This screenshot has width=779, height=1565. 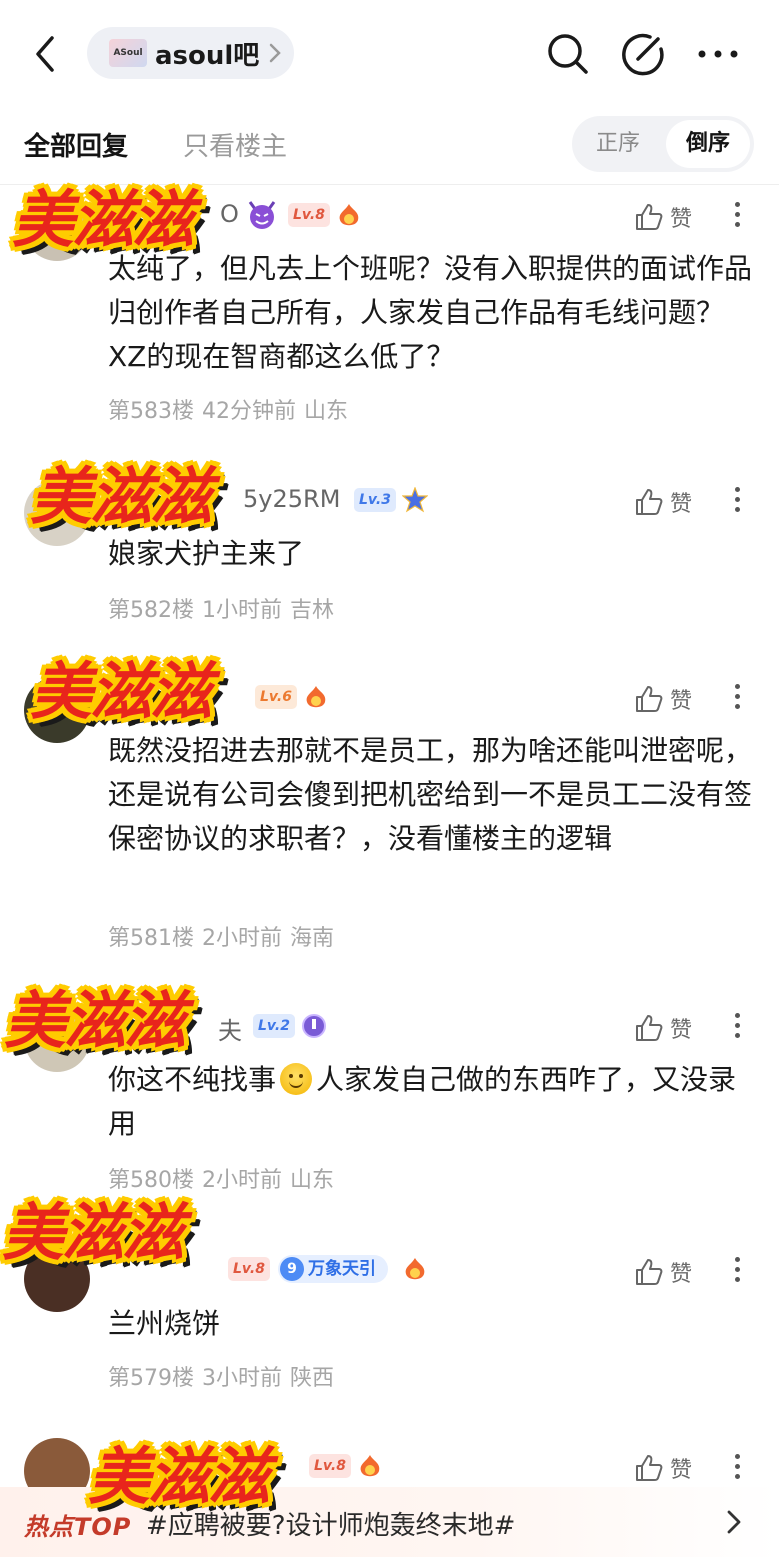 I want to click on reply-location: 吉林, so click(x=312, y=610).